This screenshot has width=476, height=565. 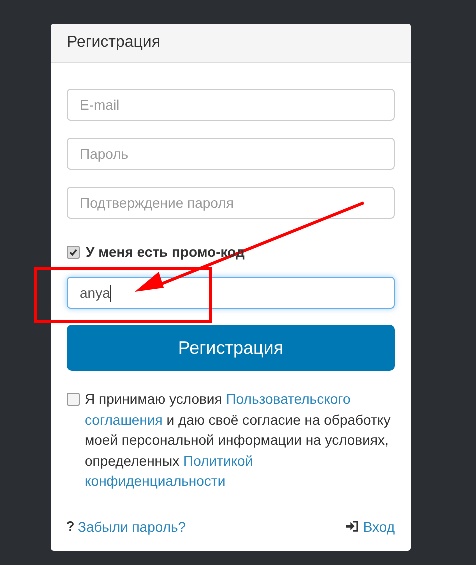 What do you see at coordinates (70, 526) in the screenshot?
I see `question-icon` at bounding box center [70, 526].